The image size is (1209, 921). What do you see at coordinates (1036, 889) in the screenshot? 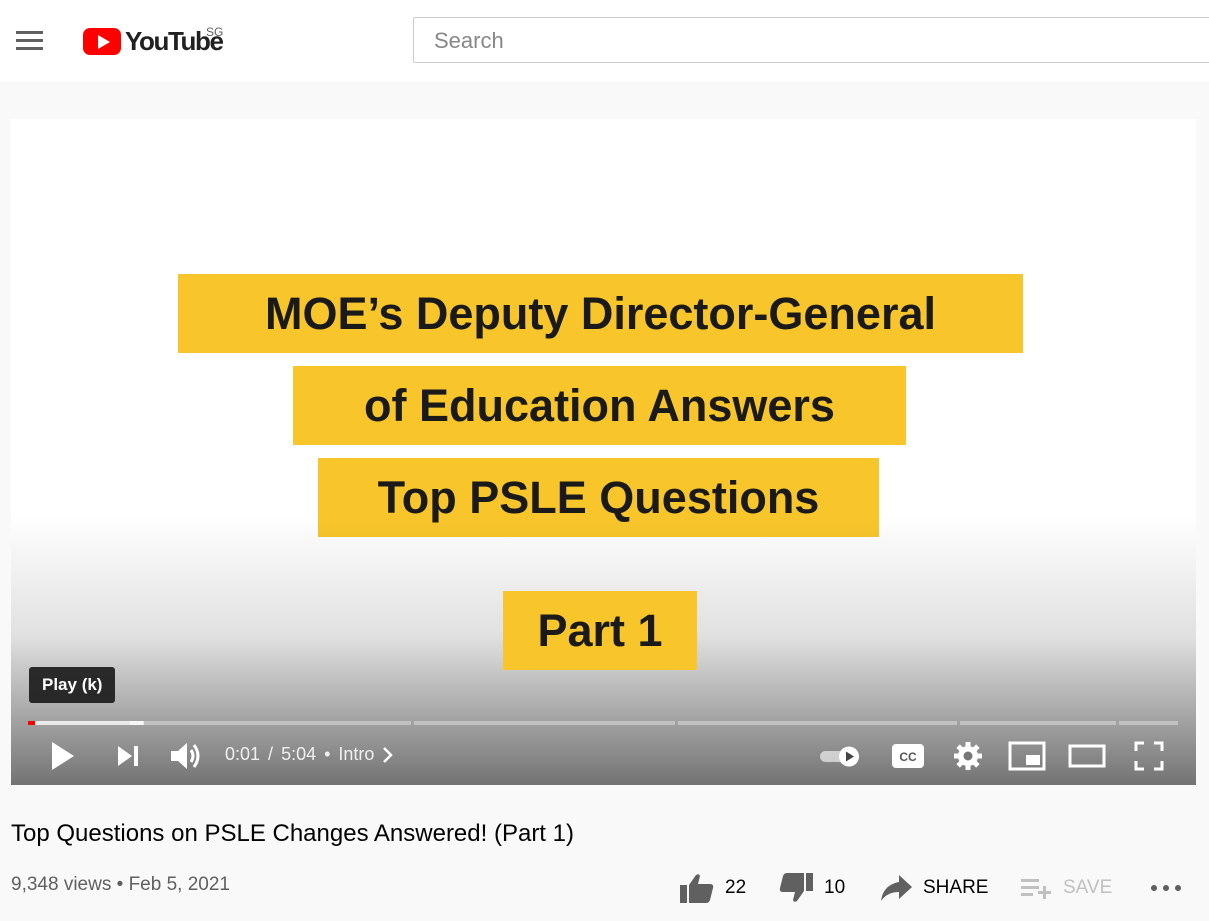
I see `playlist-add-icon` at bounding box center [1036, 889].